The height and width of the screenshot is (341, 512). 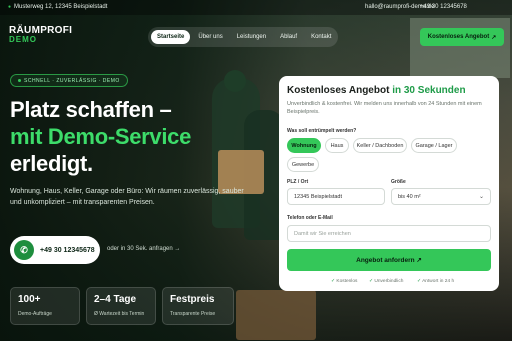 I want to click on nav-item-leistungen: Leistungen, so click(x=251, y=37).